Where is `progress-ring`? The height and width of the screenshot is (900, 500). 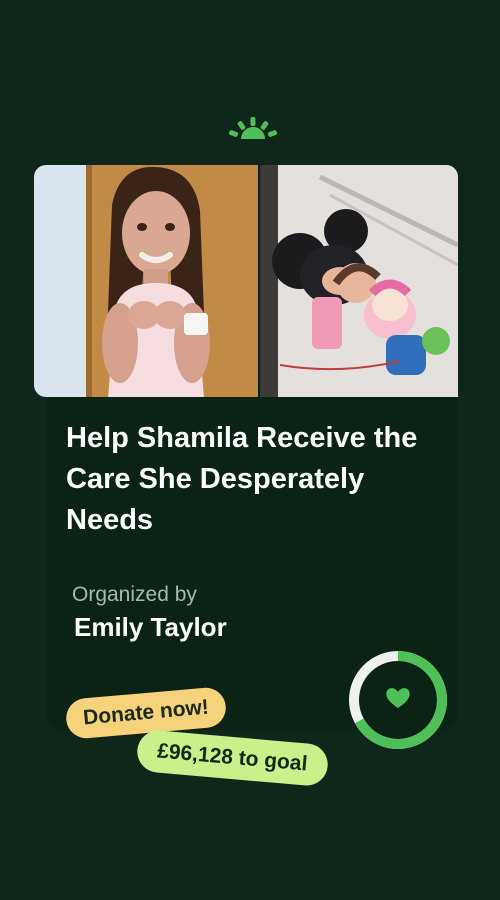
progress-ring is located at coordinates (398, 700).